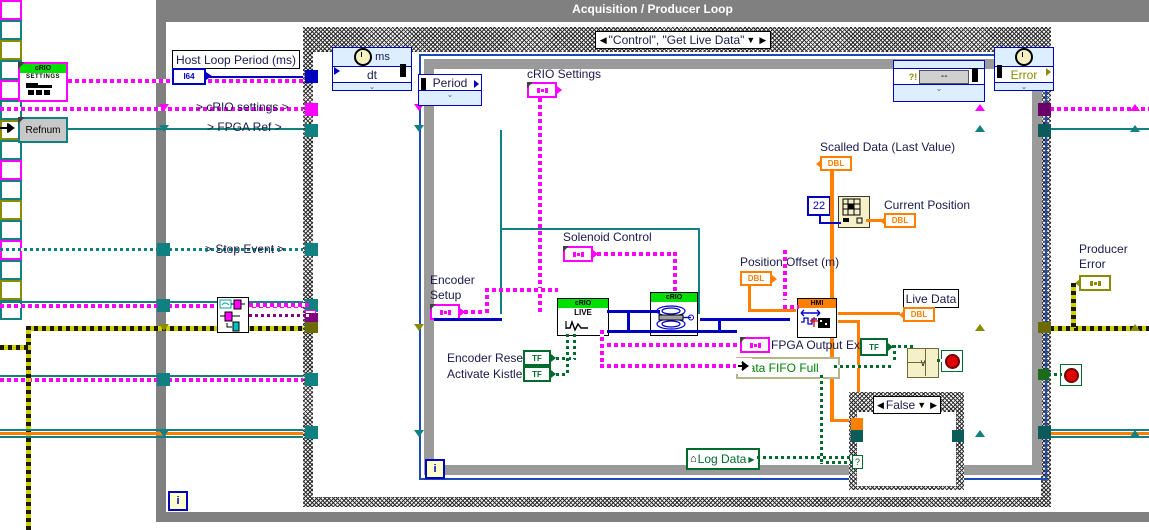 The height and width of the screenshot is (530, 1149). Describe the element at coordinates (652, 9) in the screenshot. I see `page-title: Acquisition / Producer Loop` at that location.